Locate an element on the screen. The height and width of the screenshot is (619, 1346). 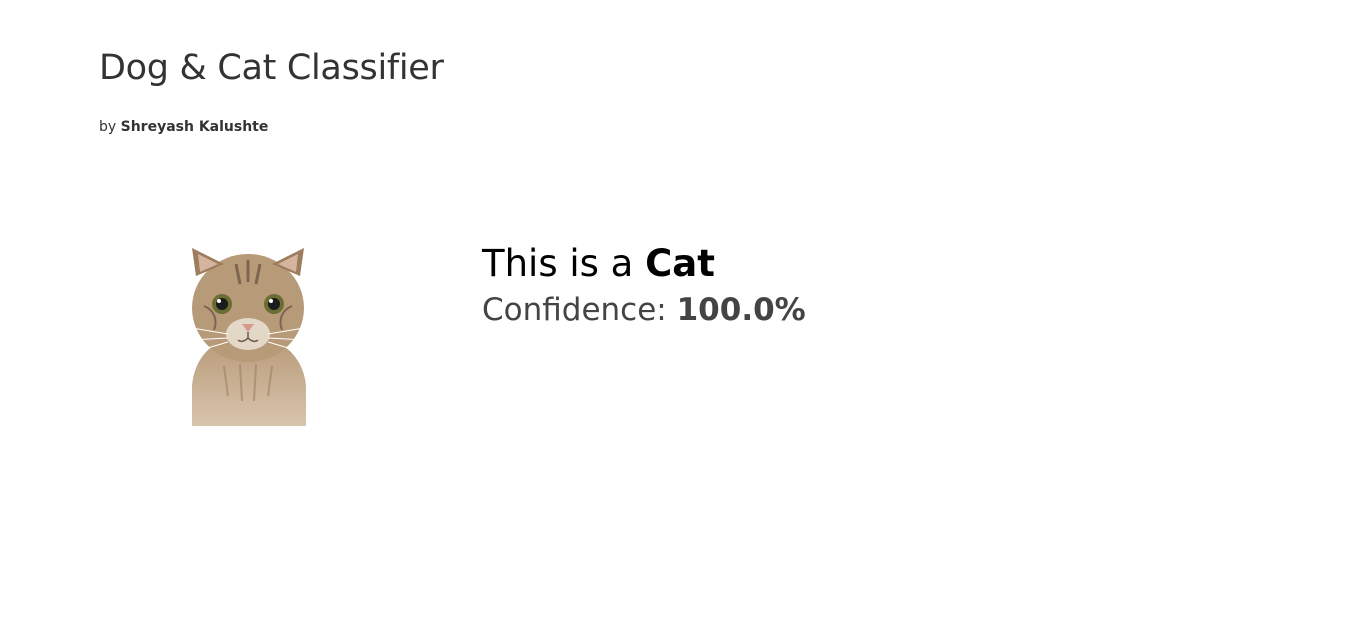
byline-prefix: by is located at coordinates (108, 127).